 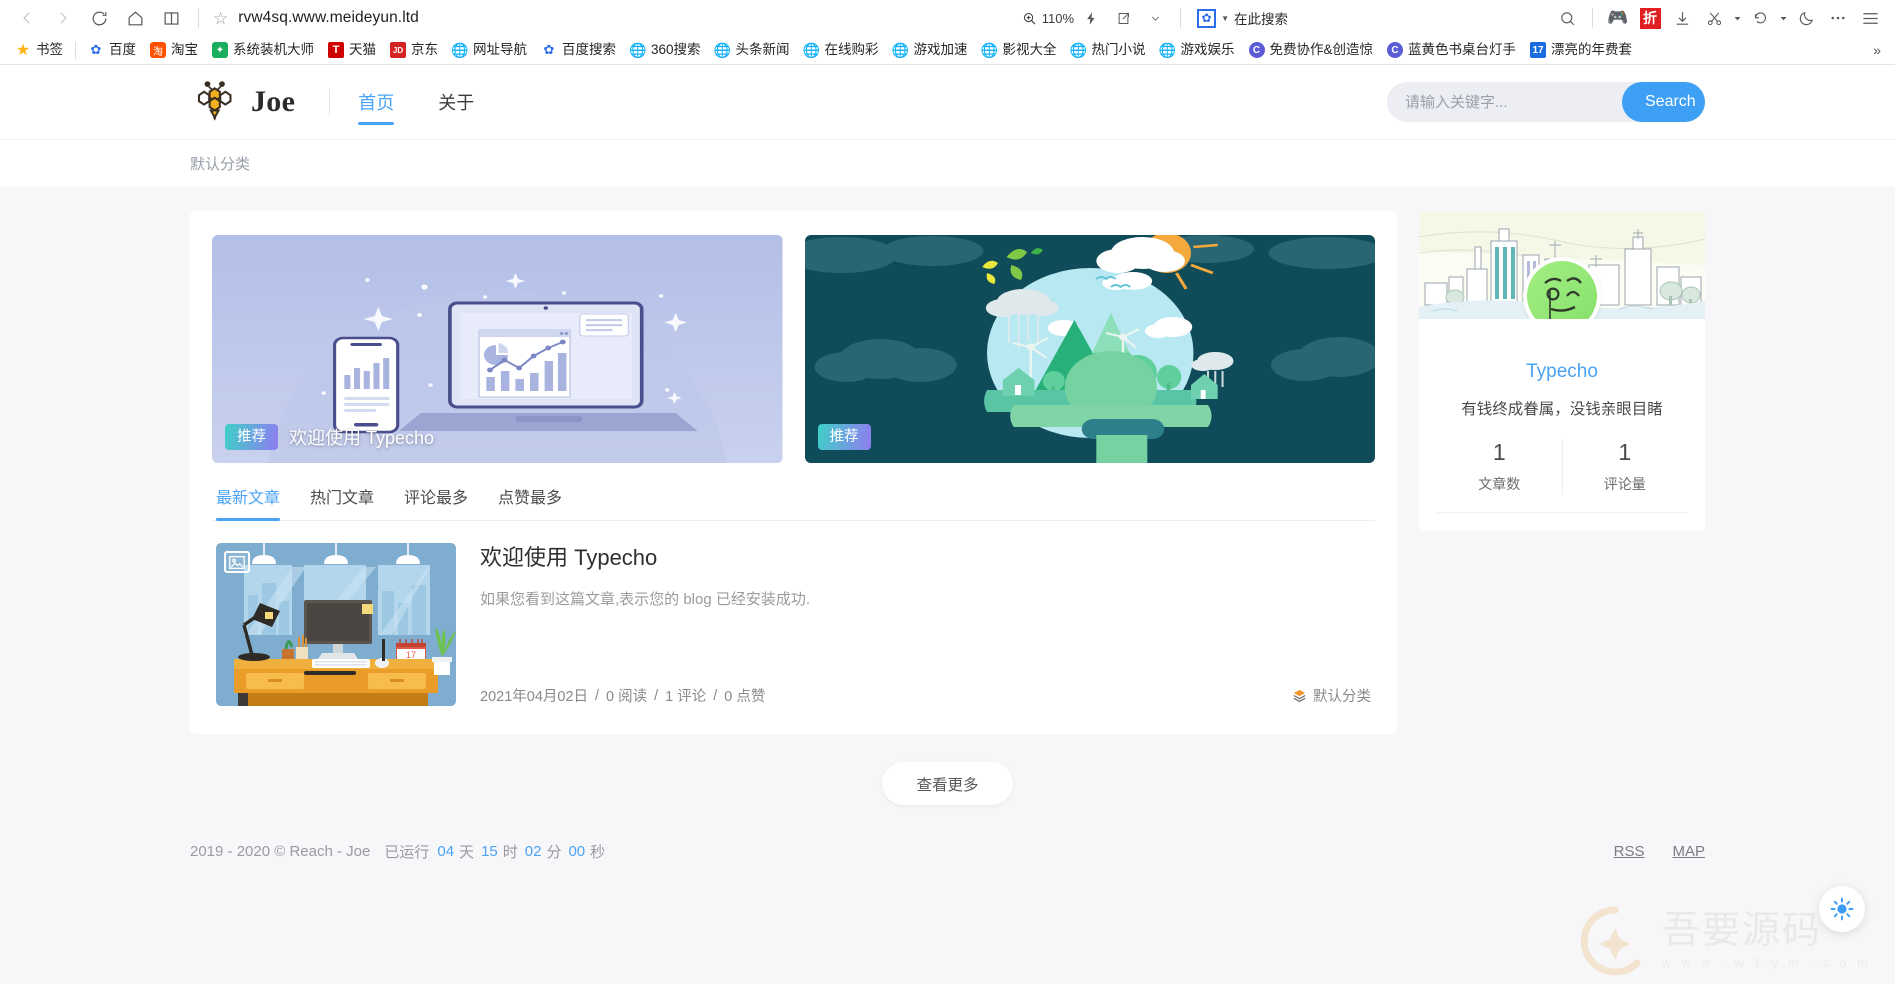 I want to click on green-face-avatar-icon, so click(x=1562, y=290).